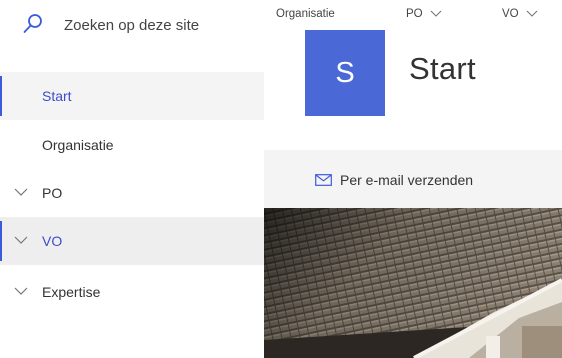 The height and width of the screenshot is (358, 562). I want to click on topnav-item-po: PO, so click(424, 14).